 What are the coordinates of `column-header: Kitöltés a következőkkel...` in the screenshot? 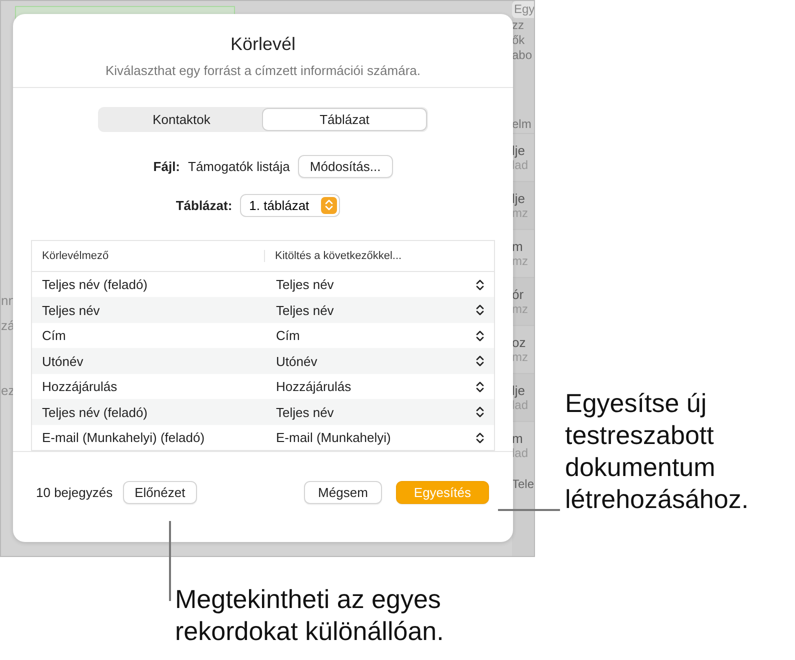 It's located at (379, 256).